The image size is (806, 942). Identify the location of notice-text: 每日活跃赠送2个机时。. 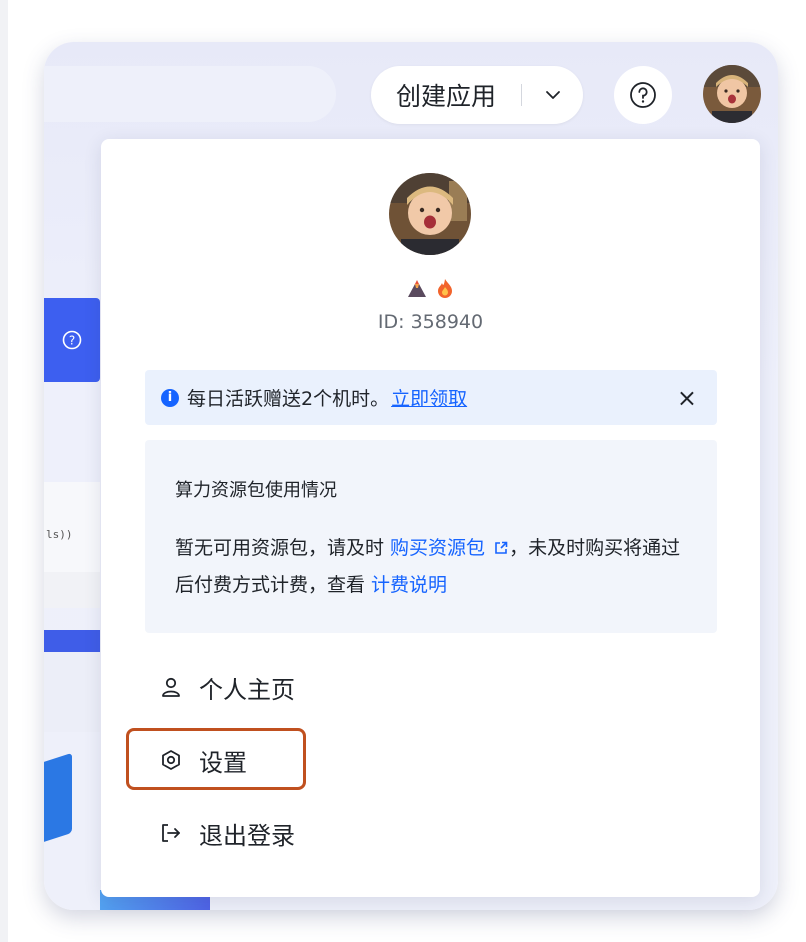
(288, 399).